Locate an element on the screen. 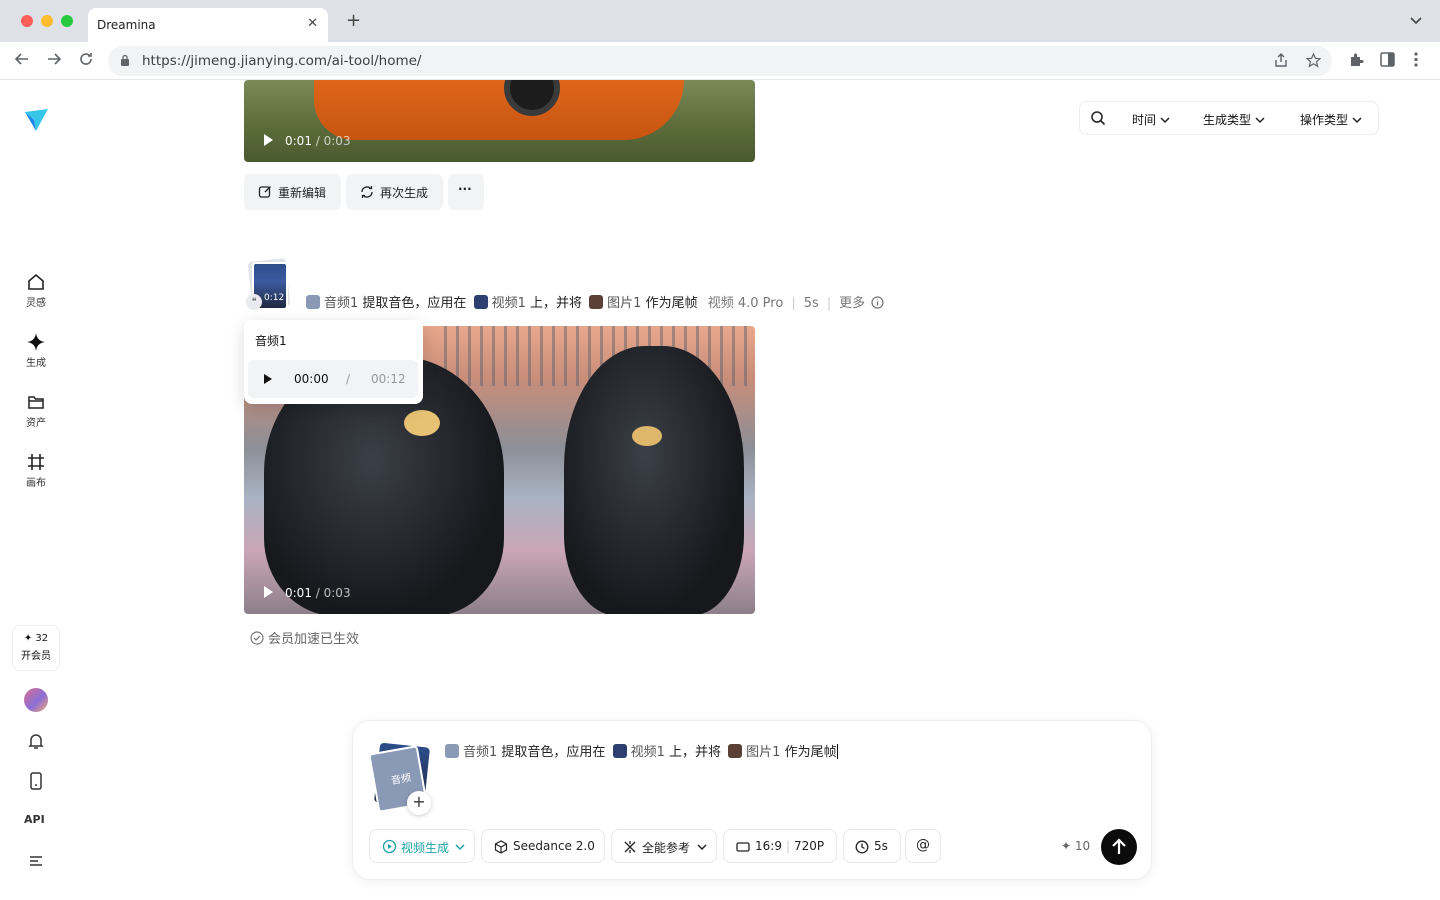 Image resolution: width=1440 pixels, height=900 pixels. sidebar-item-inspiration: 灵感 is located at coordinates (36, 290).